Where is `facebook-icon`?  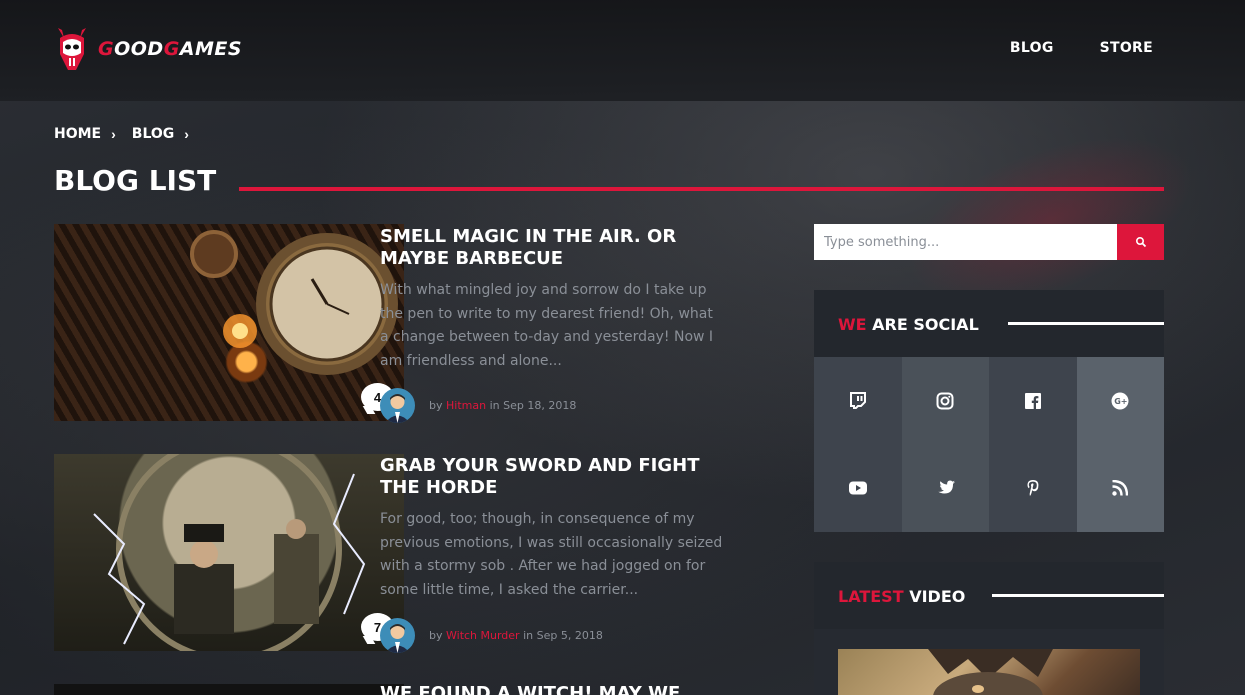
facebook-icon is located at coordinates (1032, 400).